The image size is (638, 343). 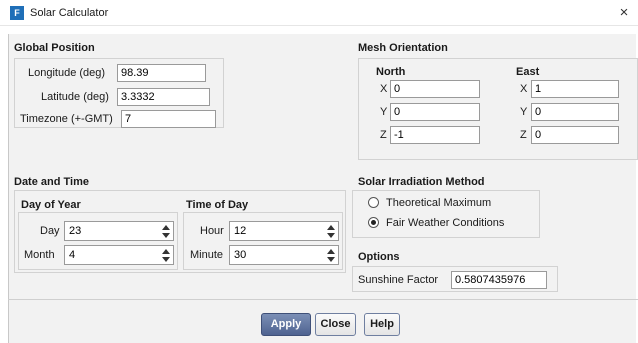 What do you see at coordinates (286, 324) in the screenshot?
I see `apply-button: Apply` at bounding box center [286, 324].